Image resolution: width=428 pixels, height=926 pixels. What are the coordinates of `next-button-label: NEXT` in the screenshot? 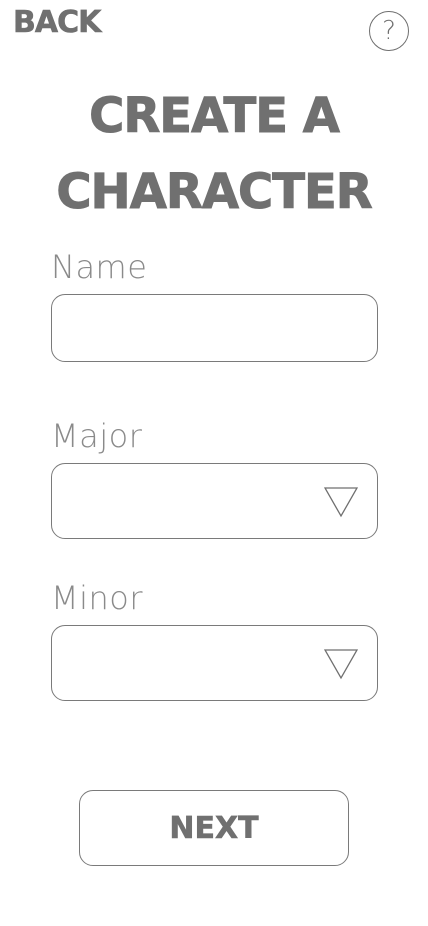 It's located at (214, 828).